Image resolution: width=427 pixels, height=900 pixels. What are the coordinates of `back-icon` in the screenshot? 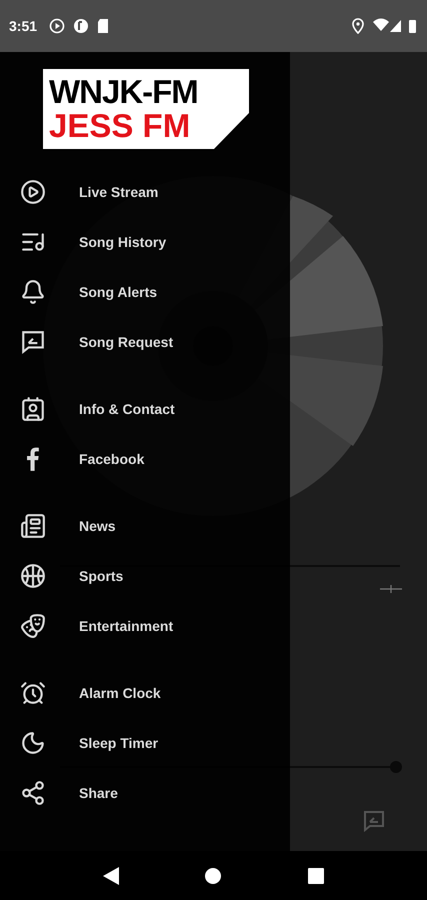 It's located at (111, 875).